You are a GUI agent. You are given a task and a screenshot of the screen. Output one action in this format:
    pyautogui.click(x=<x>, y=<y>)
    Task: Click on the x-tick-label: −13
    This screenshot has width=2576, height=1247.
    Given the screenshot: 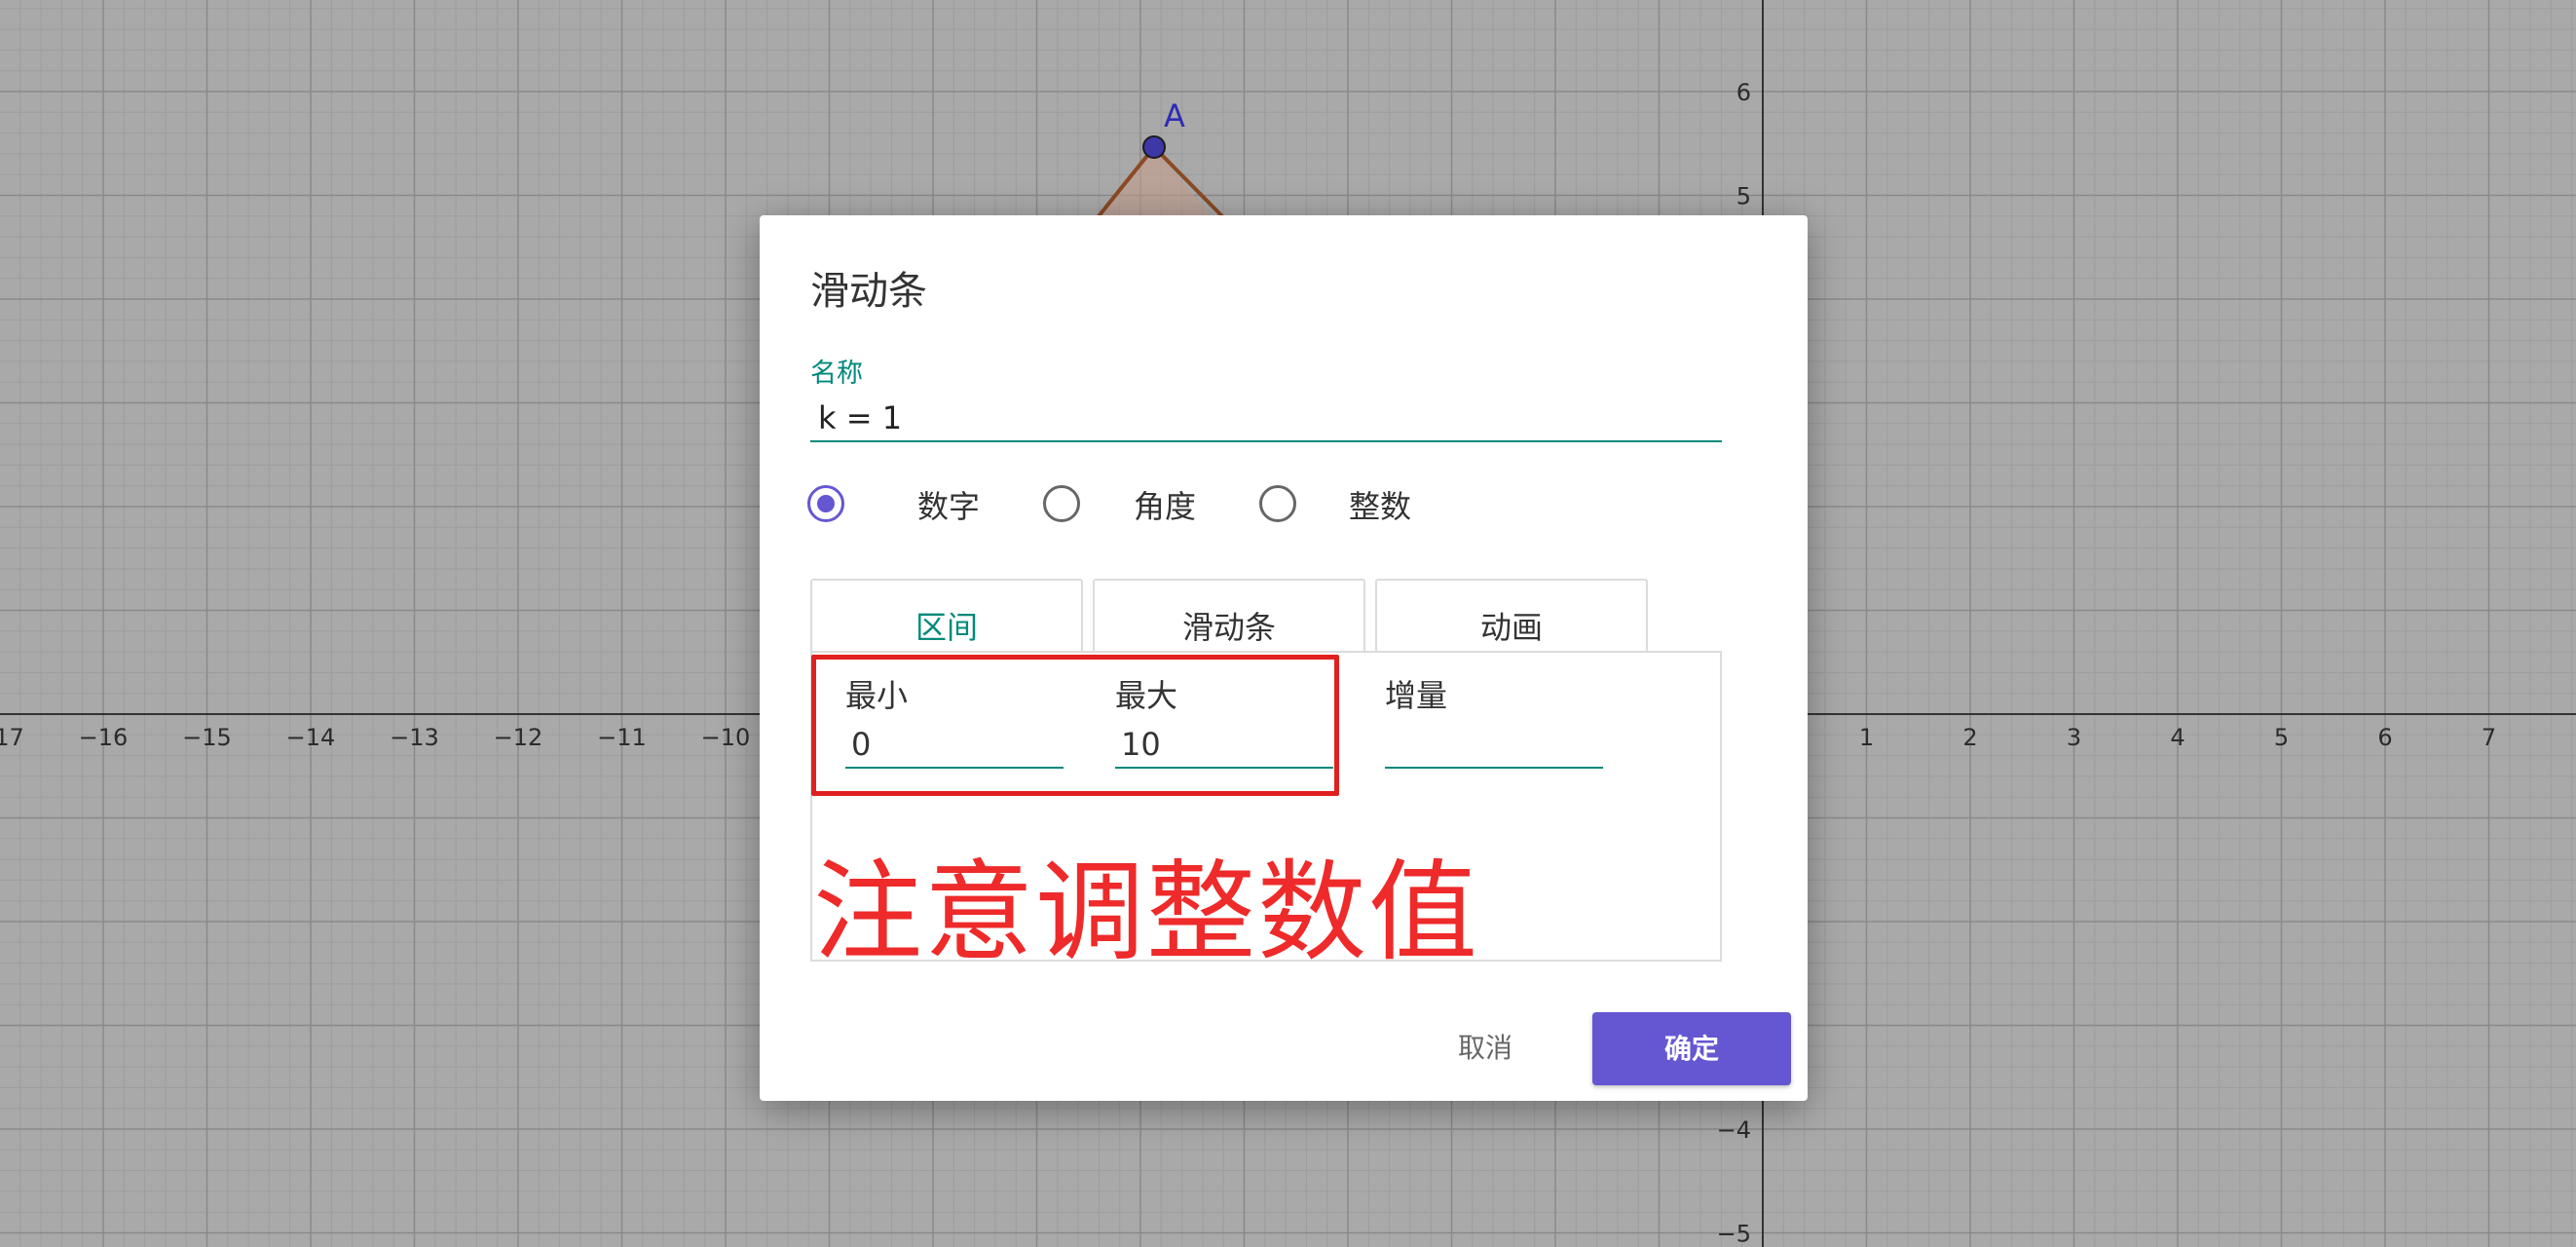 What is the action you would take?
    pyautogui.click(x=414, y=737)
    